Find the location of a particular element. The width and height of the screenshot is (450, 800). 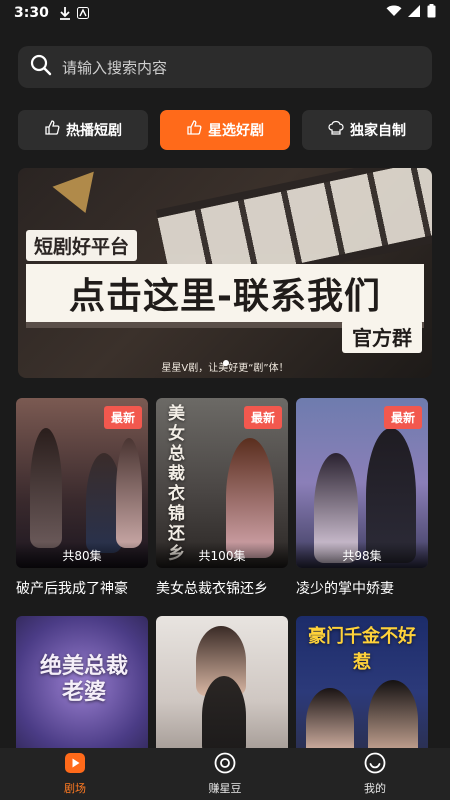

nav-label: 我的 is located at coordinates (375, 788).